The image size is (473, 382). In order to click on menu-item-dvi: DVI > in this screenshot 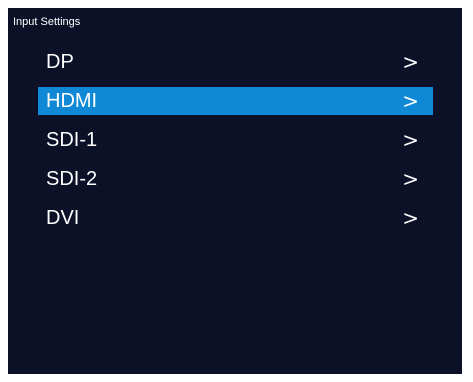, I will do `click(235, 218)`.